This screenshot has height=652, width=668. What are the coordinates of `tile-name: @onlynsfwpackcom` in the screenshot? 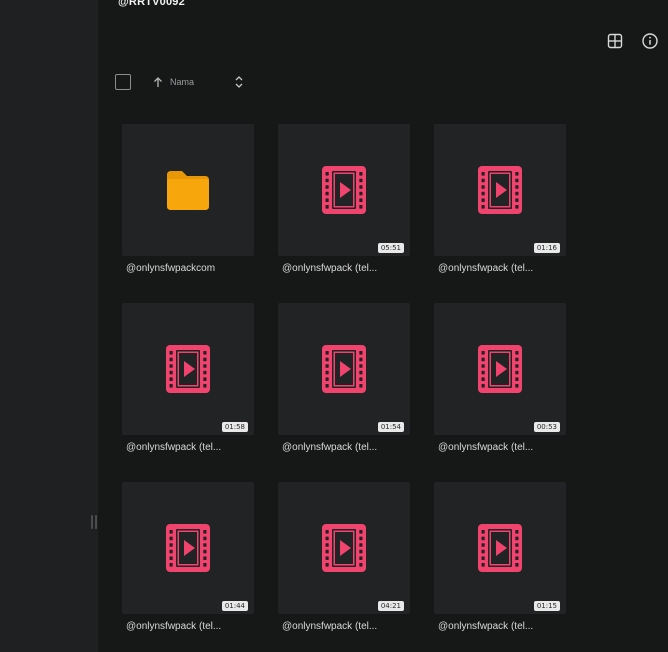 It's located at (171, 268).